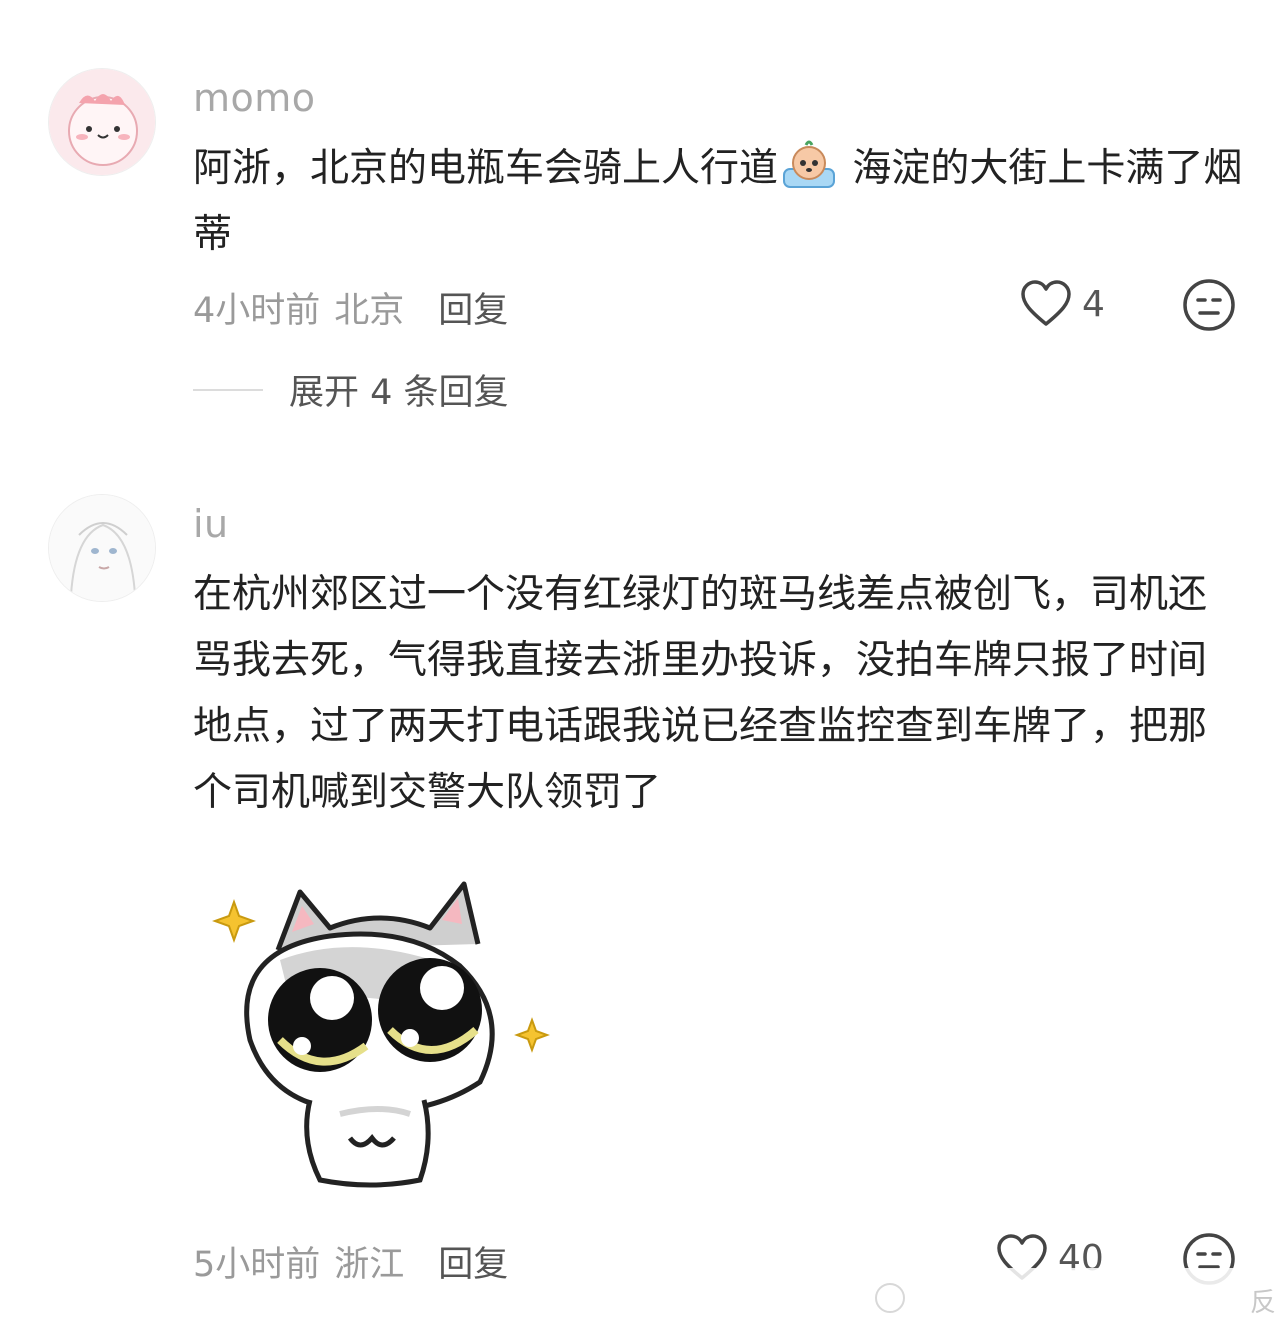 This screenshot has width=1284, height=1327. Describe the element at coordinates (385, 1030) in the screenshot. I see `cat-sticker` at that location.